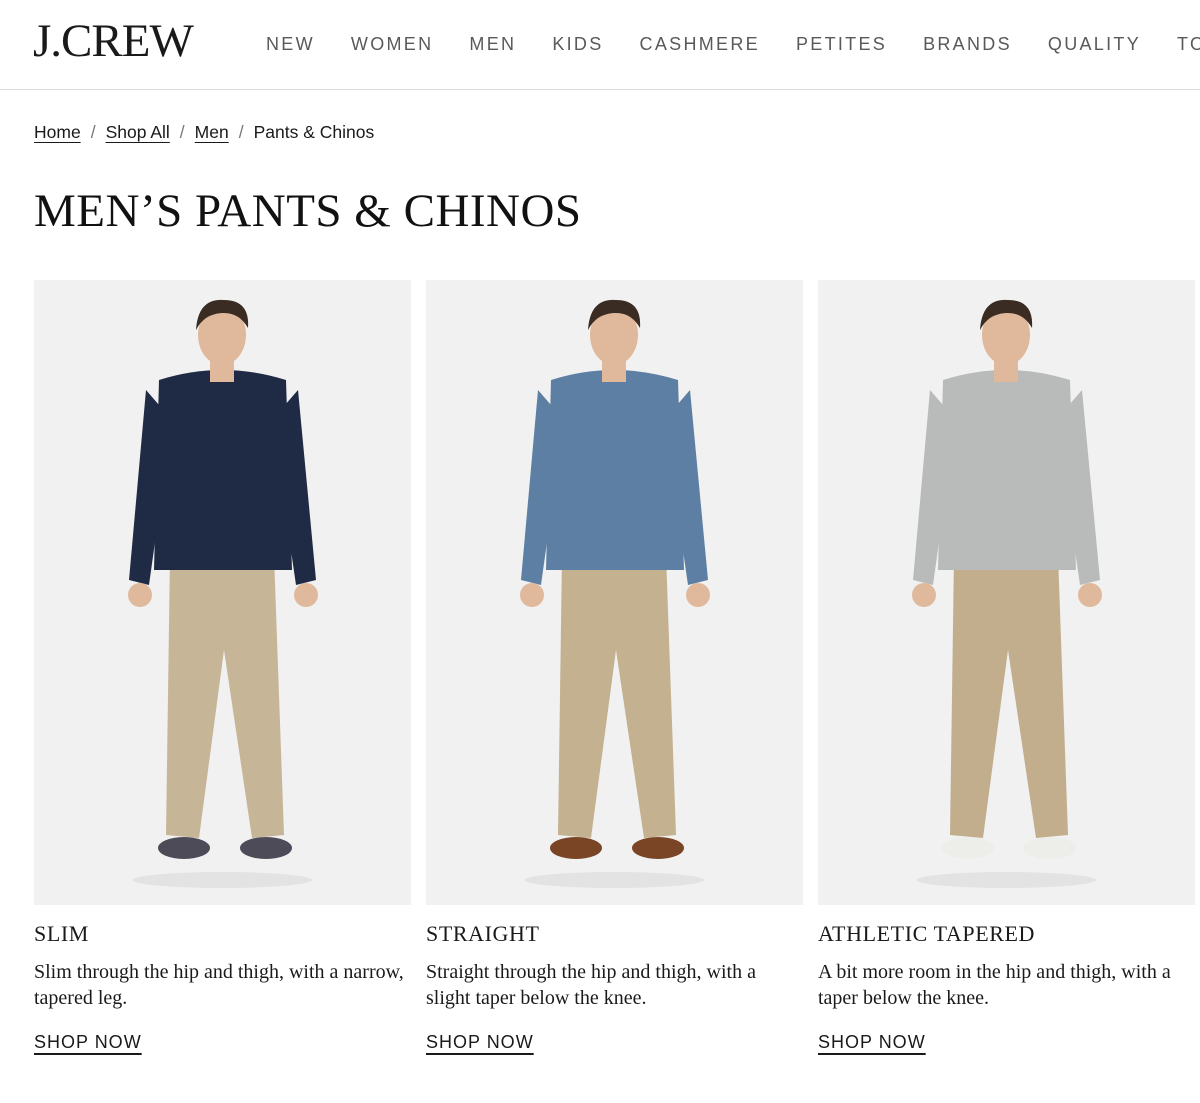 The image size is (1200, 1103). I want to click on page-title: MEN’S PANTS & CHINOS, so click(308, 211).